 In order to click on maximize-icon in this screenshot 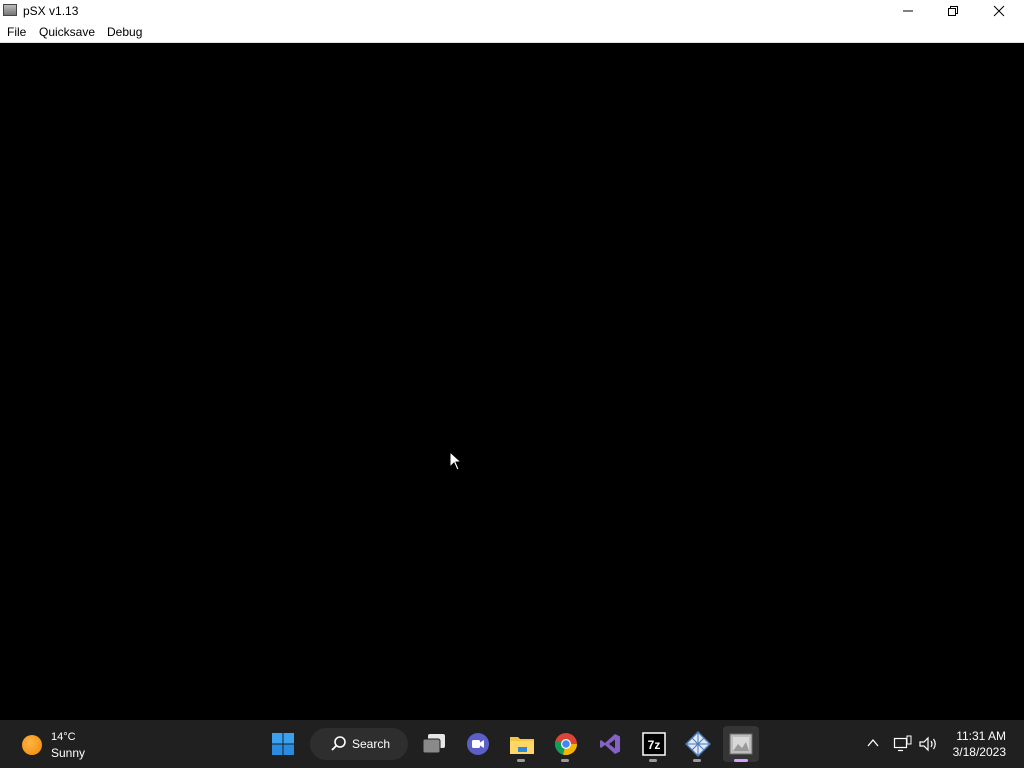, I will do `click(952, 11)`.